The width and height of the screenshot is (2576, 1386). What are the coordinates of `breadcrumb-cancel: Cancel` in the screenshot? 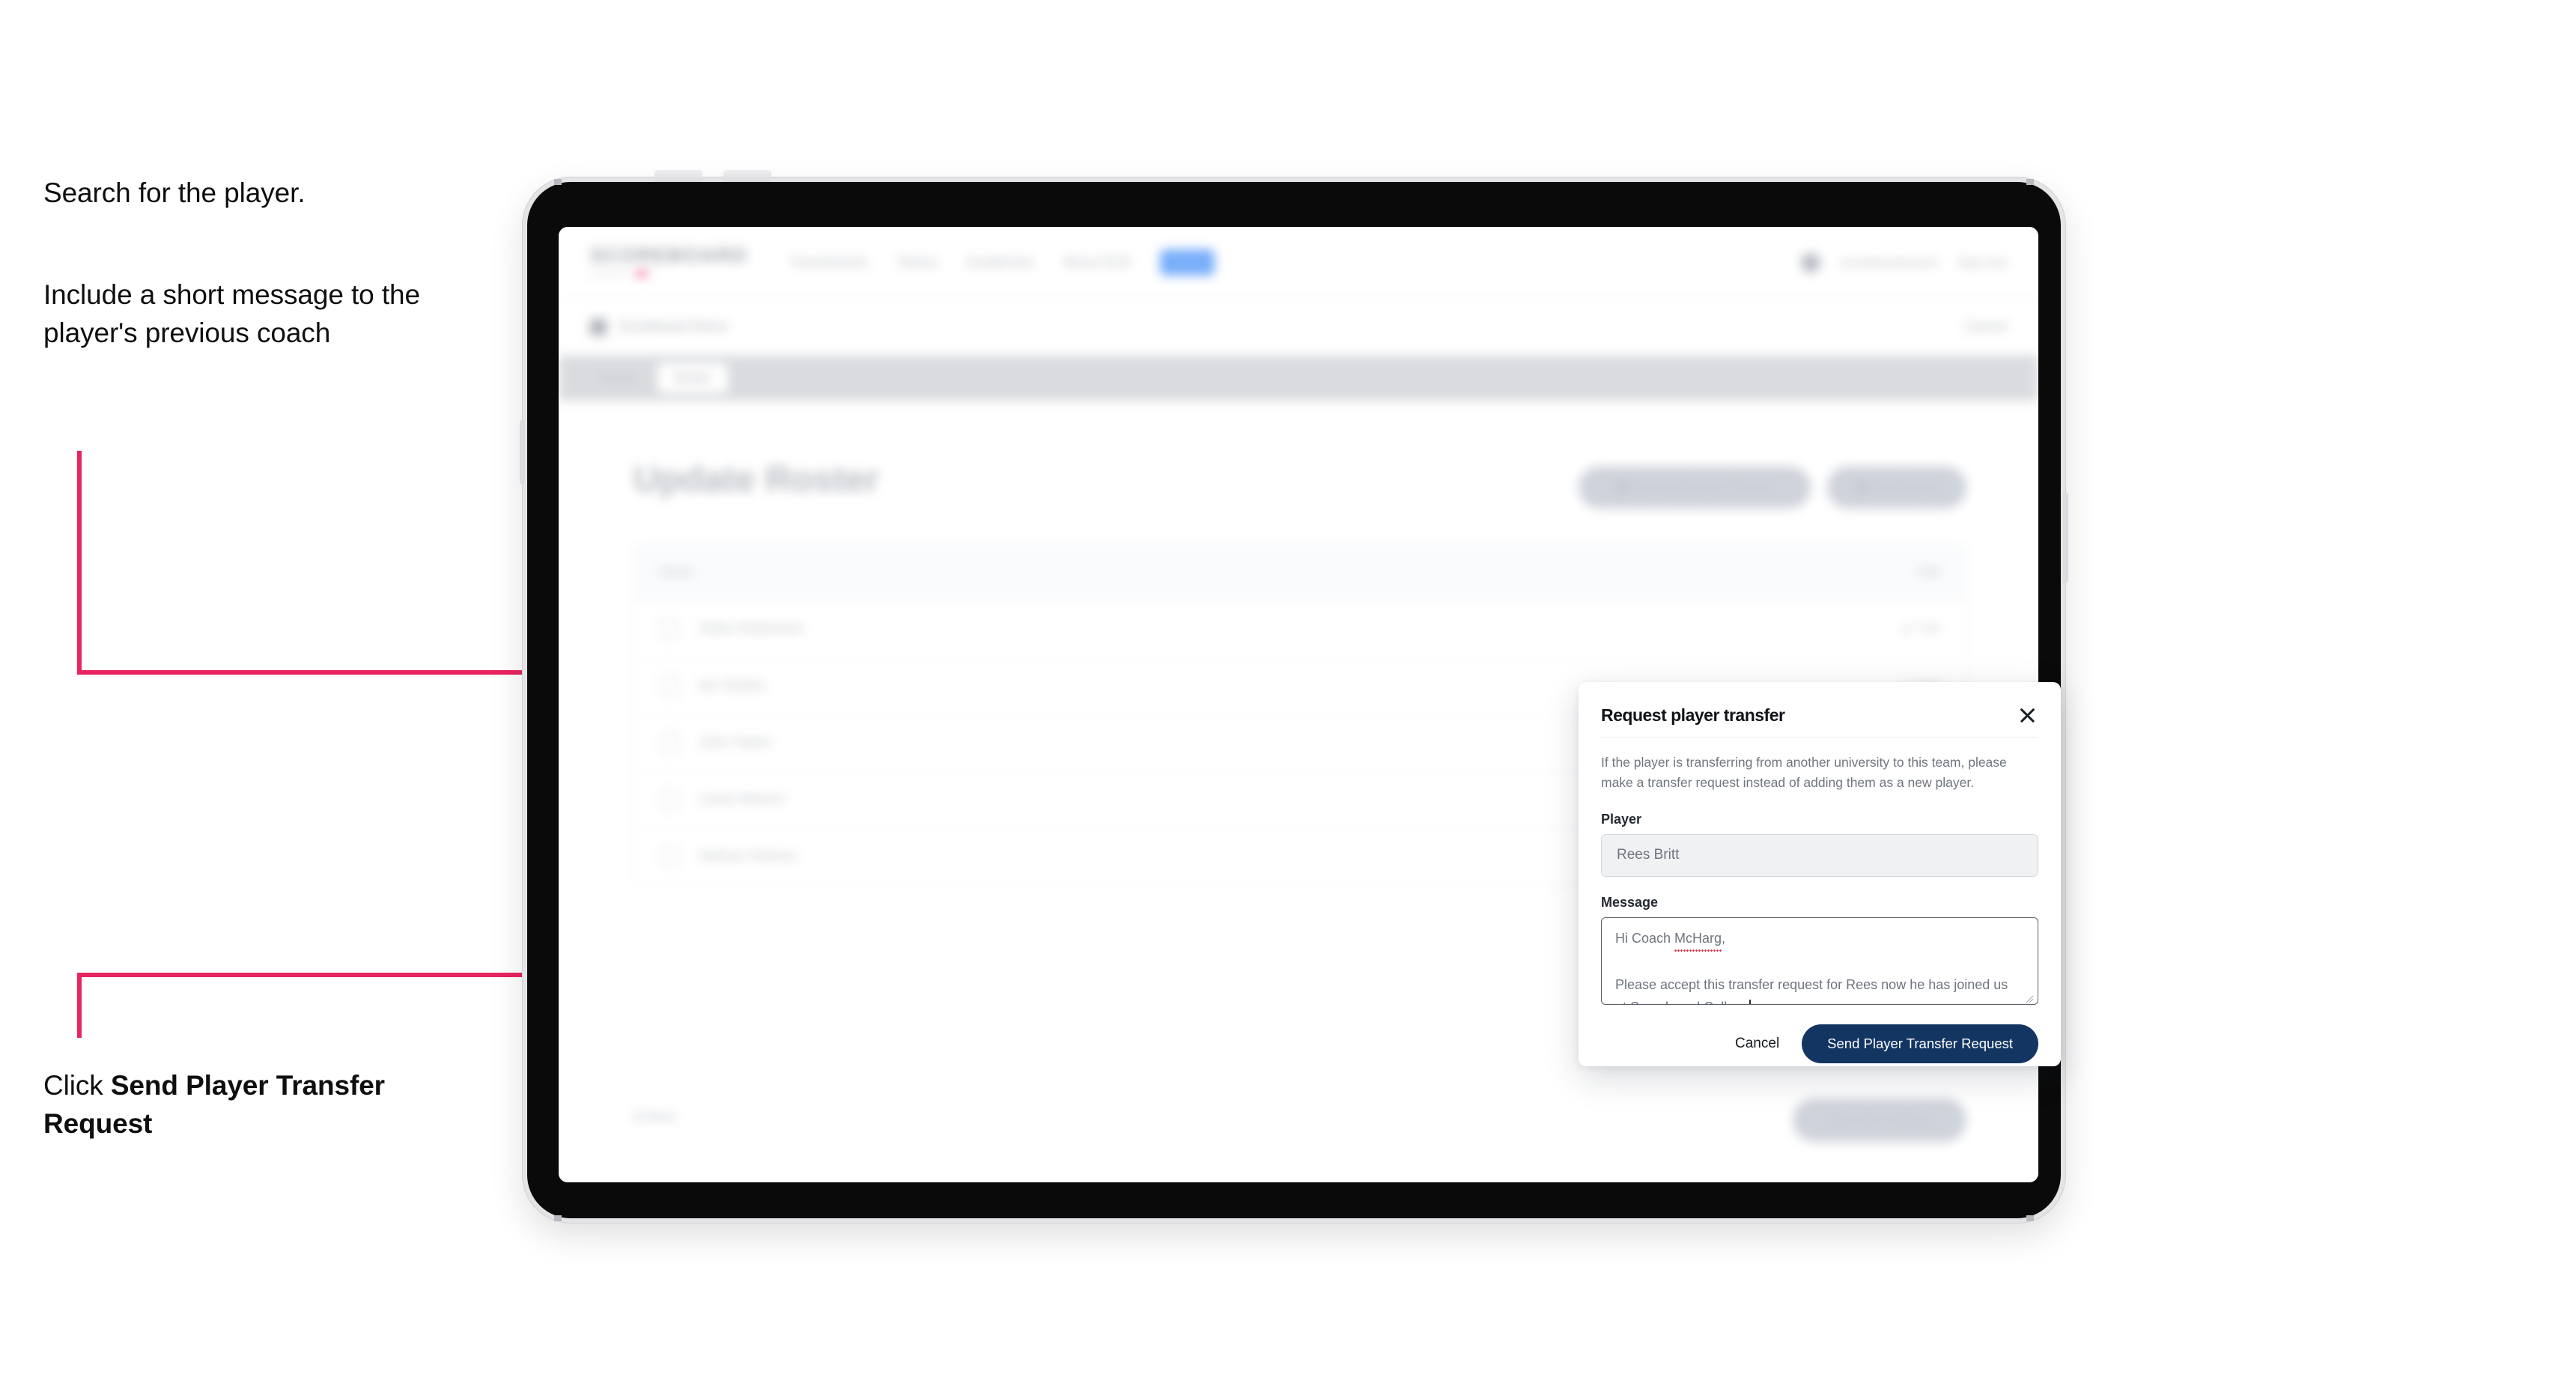 It's located at (1986, 327).